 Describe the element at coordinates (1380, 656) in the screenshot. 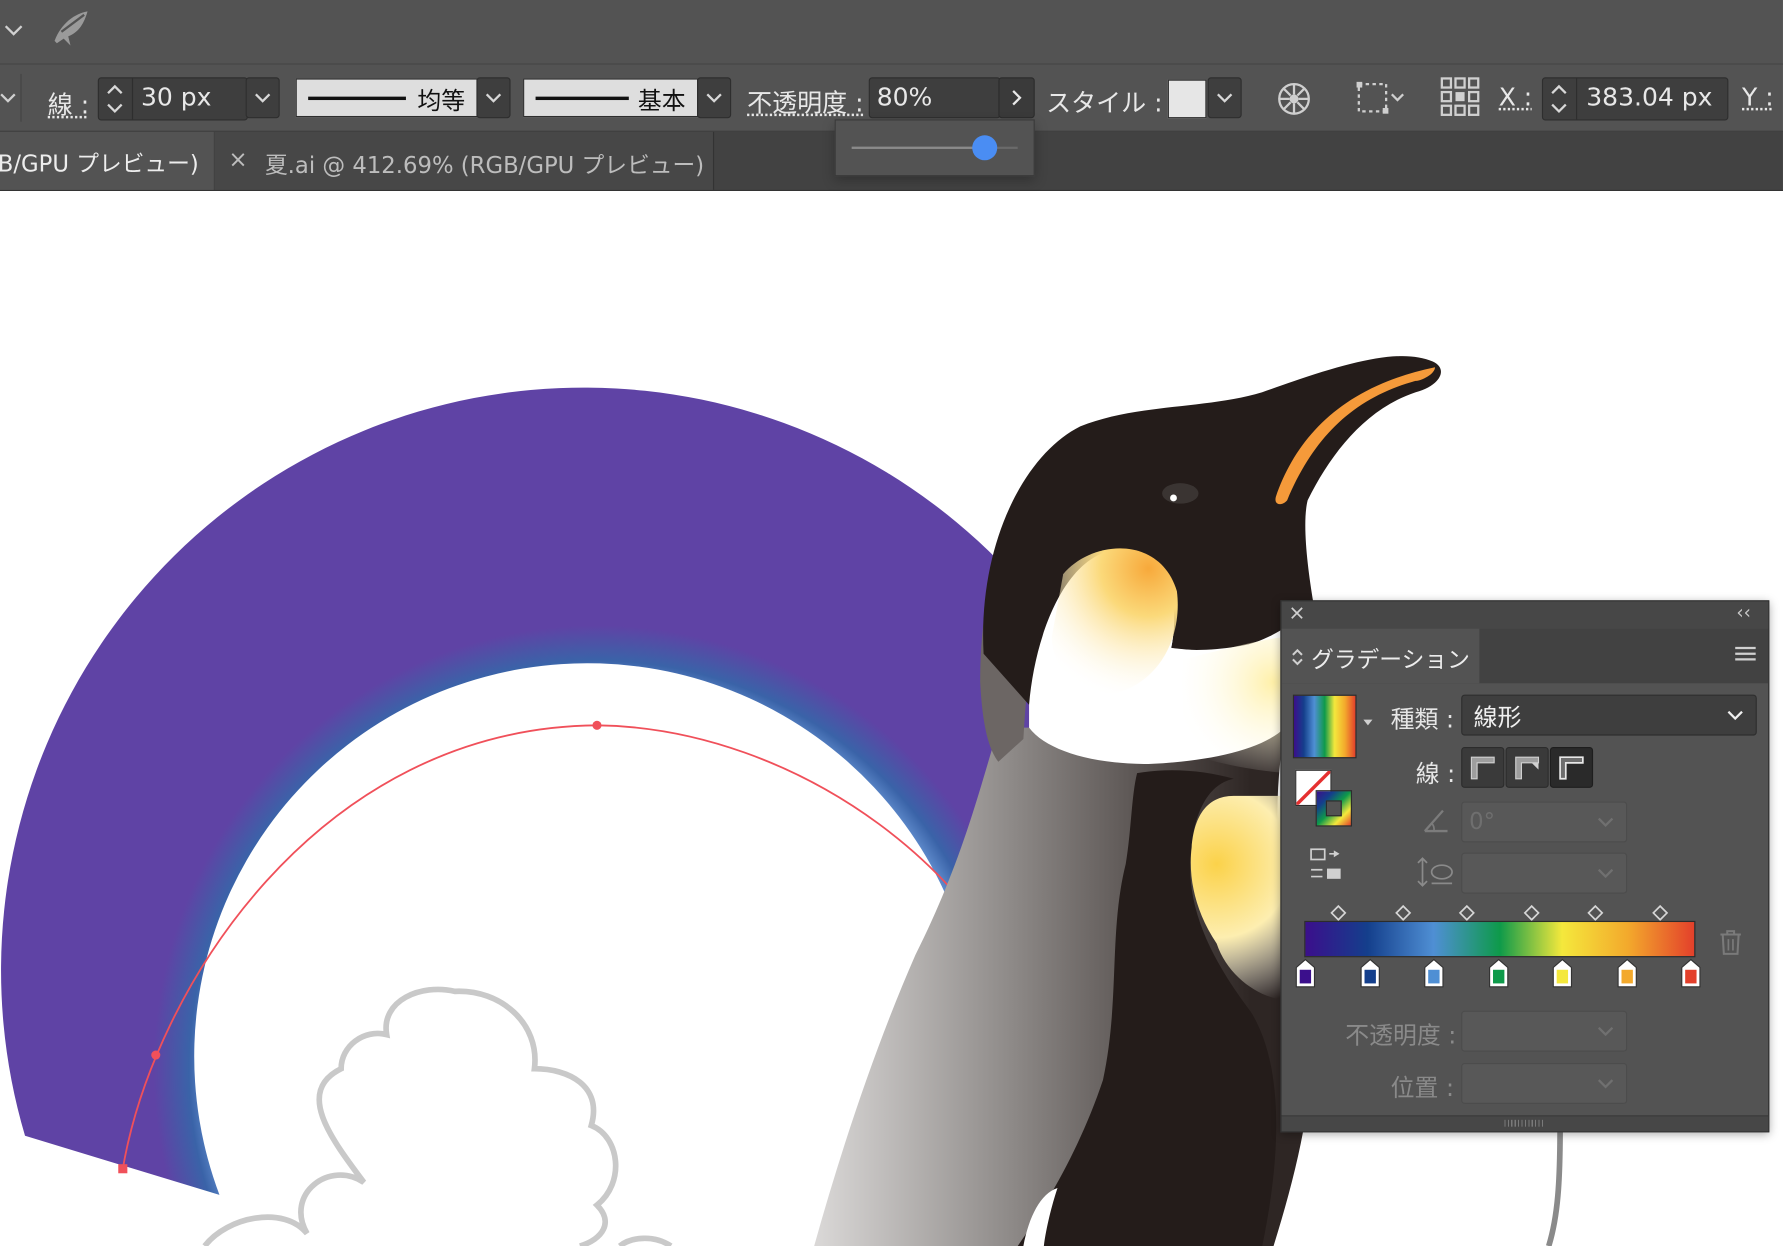

I see `panel-tab-gradient: グラデーション` at that location.